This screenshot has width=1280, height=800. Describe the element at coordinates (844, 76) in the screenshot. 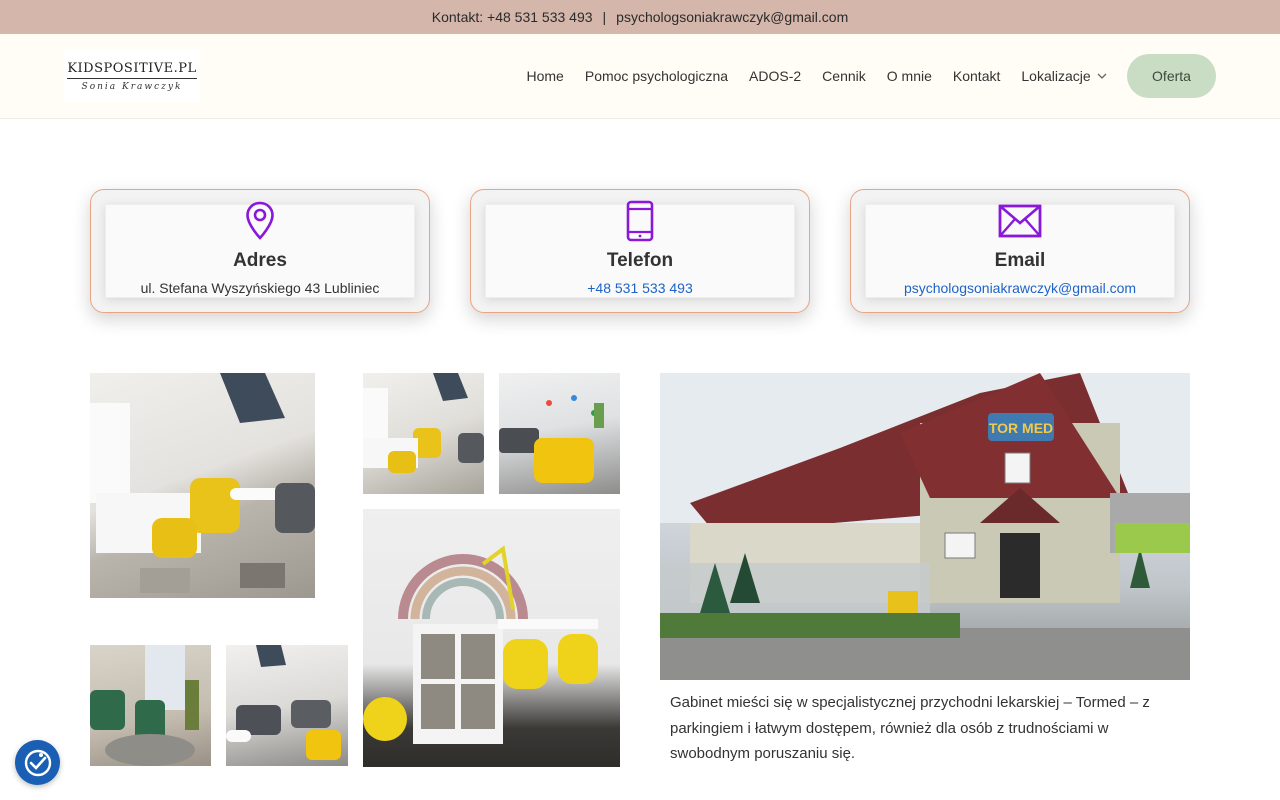

I see `nav-item-cennik: Cennik` at that location.